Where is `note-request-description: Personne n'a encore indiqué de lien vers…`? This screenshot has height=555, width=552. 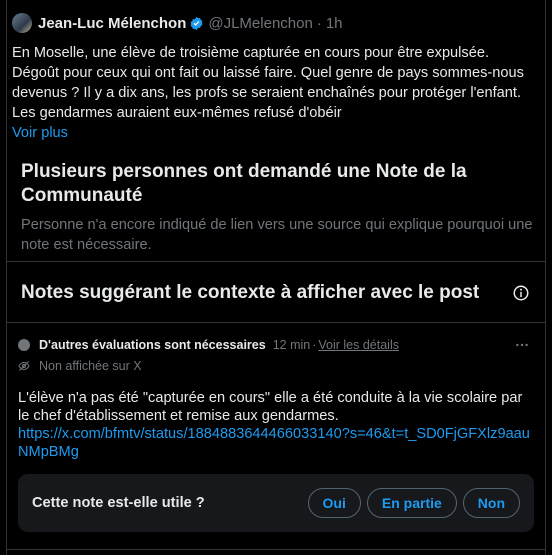
note-request-description: Personne n'a encore indiqué de lien vers… is located at coordinates (277, 235).